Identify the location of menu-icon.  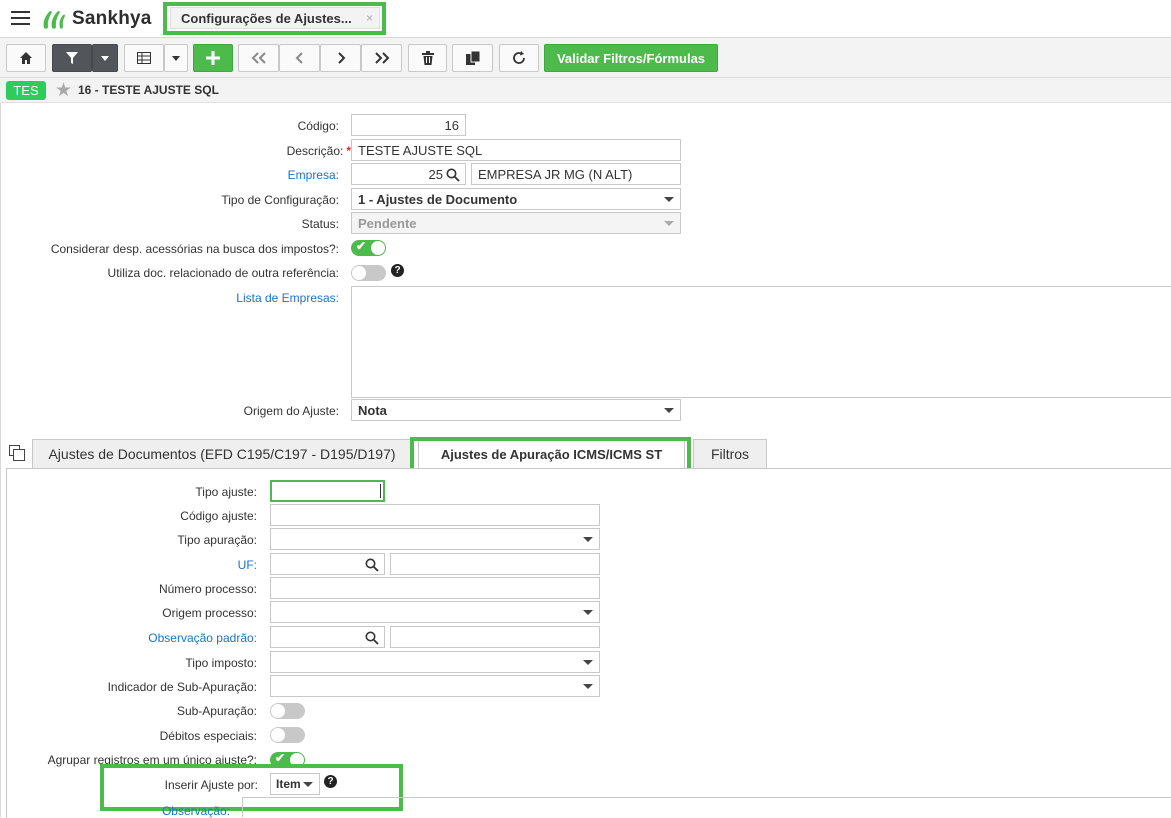
(20, 18).